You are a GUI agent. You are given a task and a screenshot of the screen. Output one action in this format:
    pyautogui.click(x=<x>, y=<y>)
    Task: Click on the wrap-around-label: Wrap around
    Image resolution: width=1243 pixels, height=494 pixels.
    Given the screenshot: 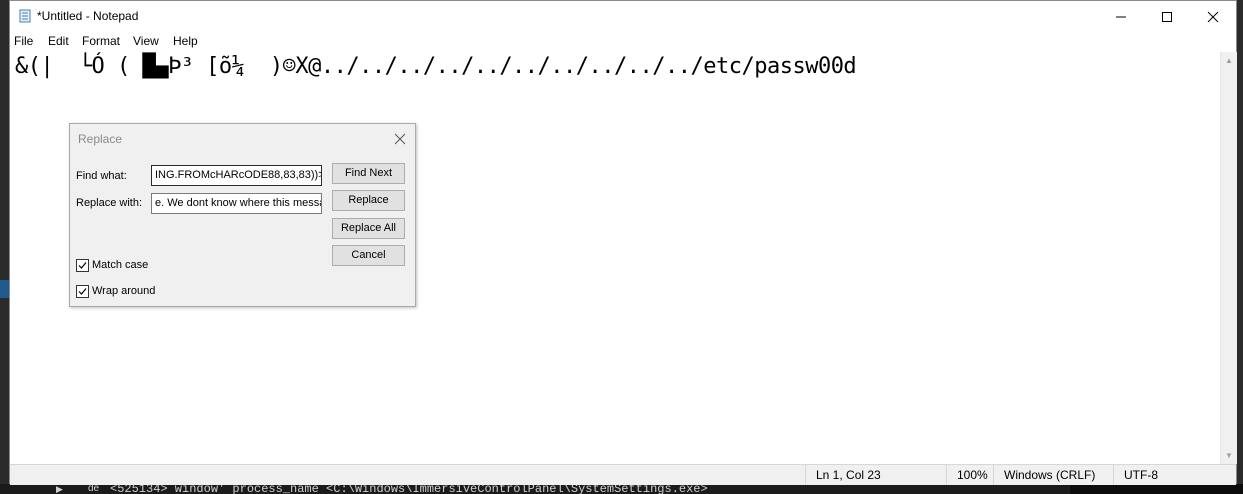 What is the action you would take?
    pyautogui.click(x=123, y=291)
    